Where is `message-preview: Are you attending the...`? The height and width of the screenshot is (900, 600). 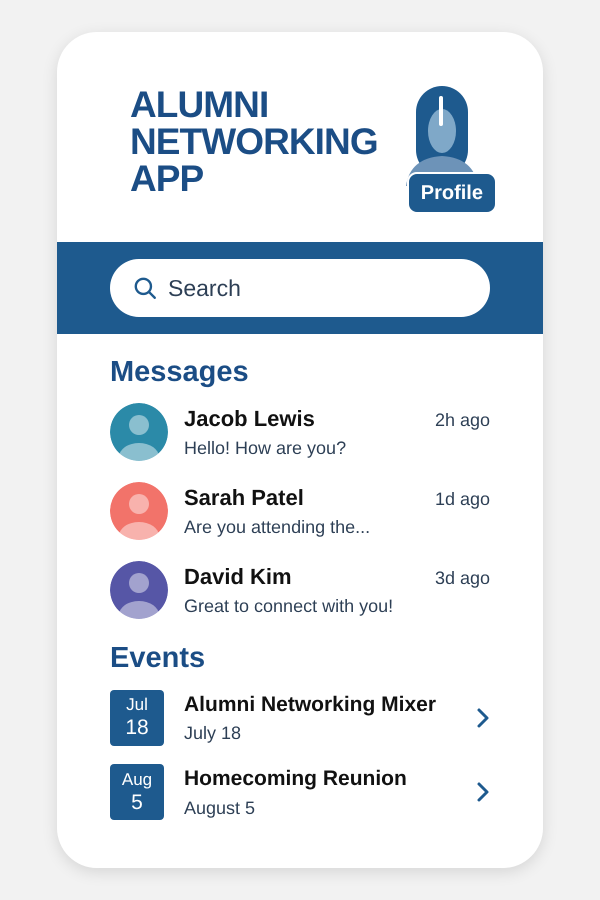
message-preview: Are you attending the... is located at coordinates (278, 528).